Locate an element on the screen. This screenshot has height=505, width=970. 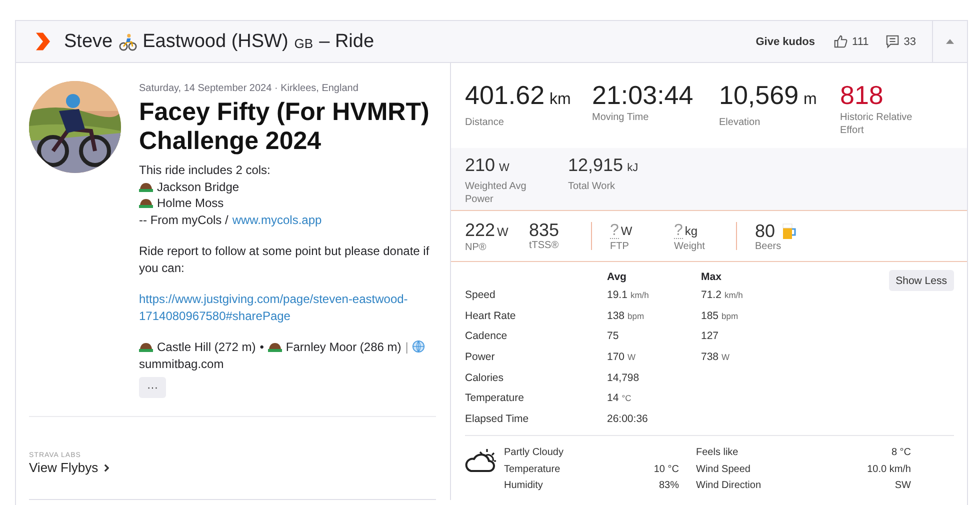
activity-date-location: Saturday, 14 September 2024 · Kirklees, England is located at coordinates (249, 88).